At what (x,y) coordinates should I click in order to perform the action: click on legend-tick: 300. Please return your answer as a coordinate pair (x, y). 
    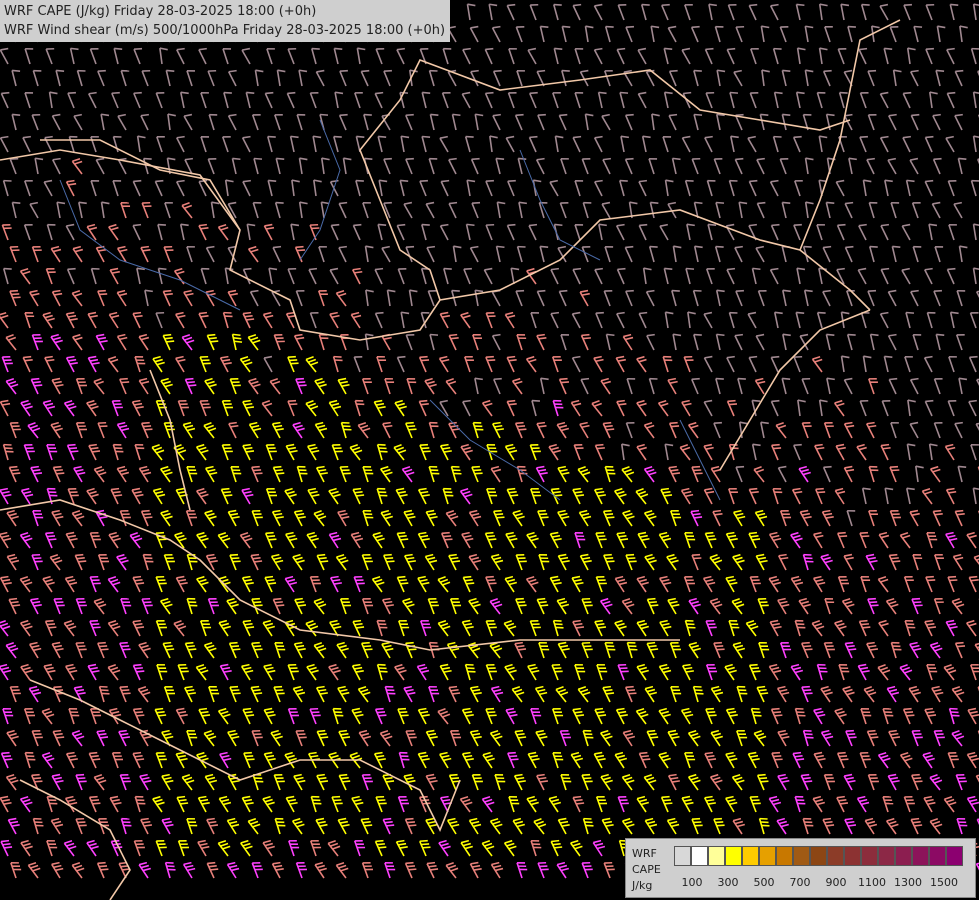
    Looking at the image, I should click on (728, 882).